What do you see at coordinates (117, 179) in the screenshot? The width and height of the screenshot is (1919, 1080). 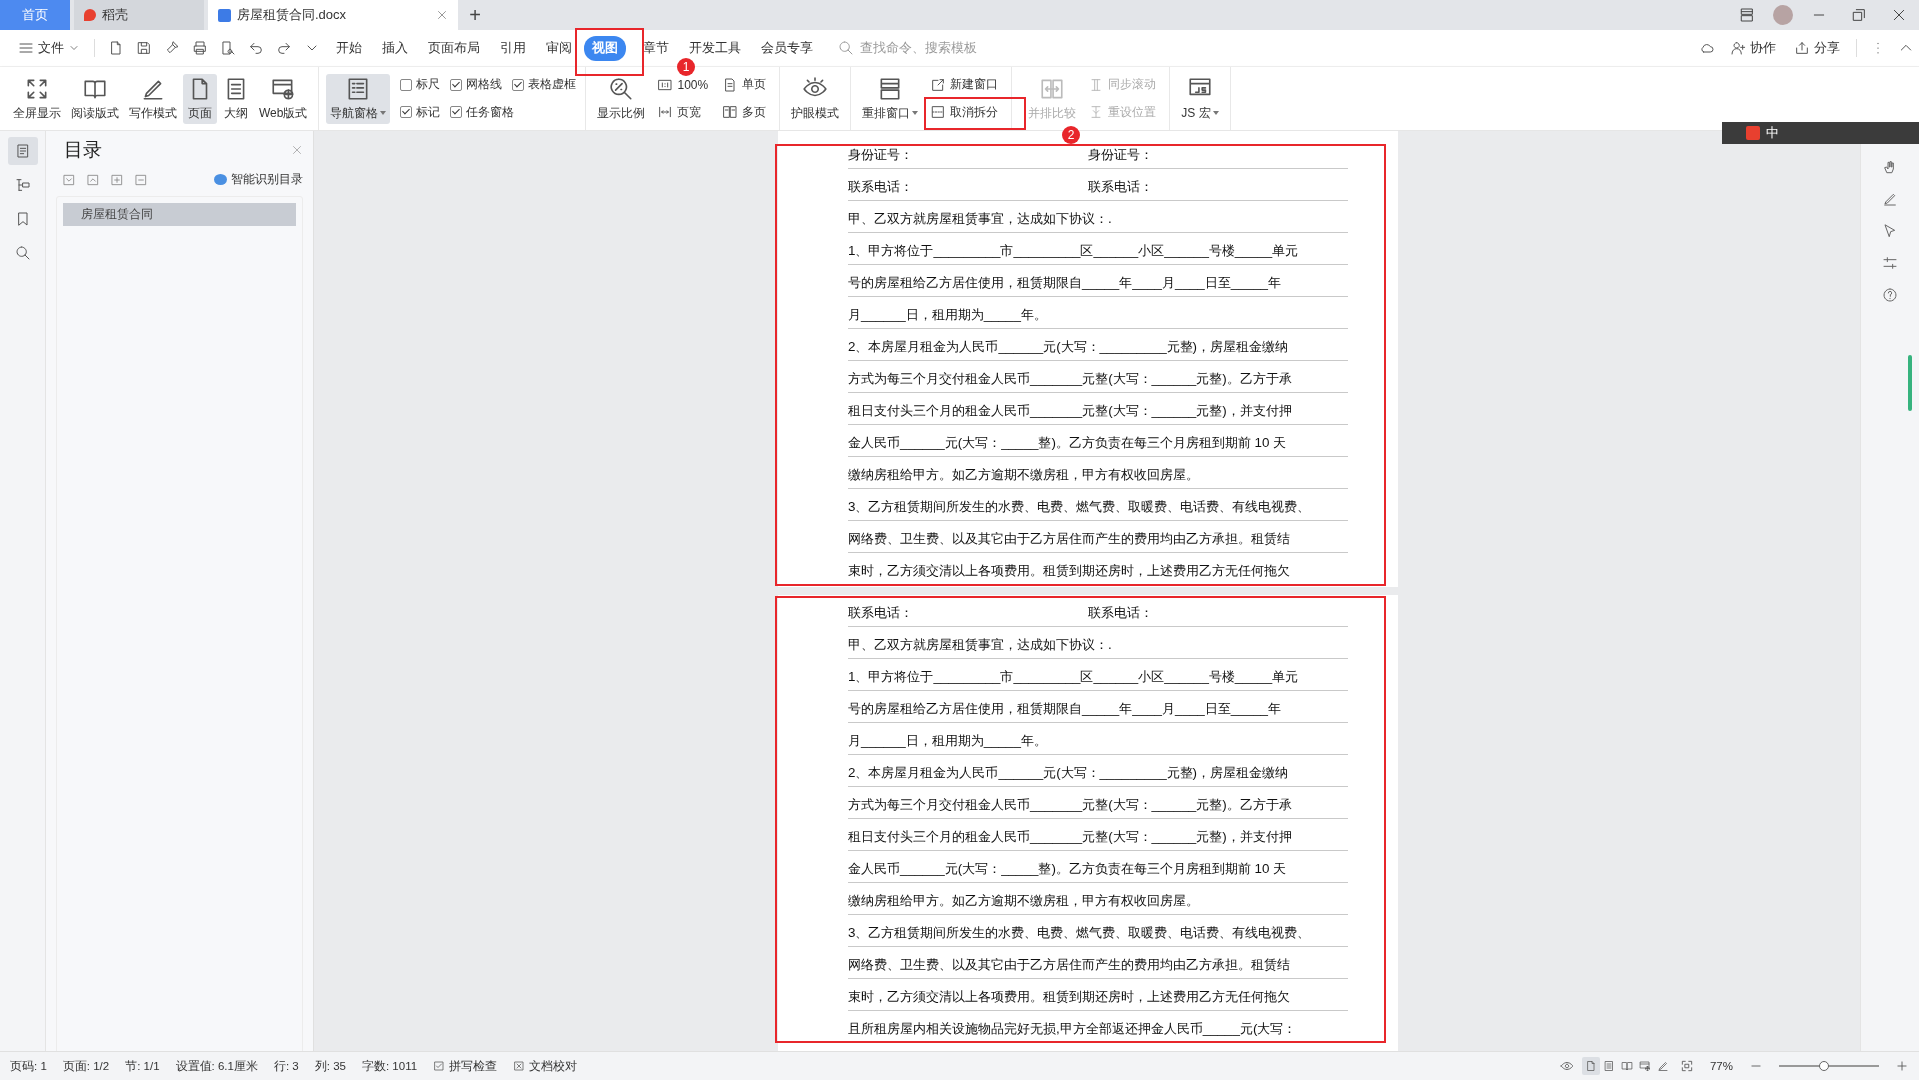 I see `add-icon` at bounding box center [117, 179].